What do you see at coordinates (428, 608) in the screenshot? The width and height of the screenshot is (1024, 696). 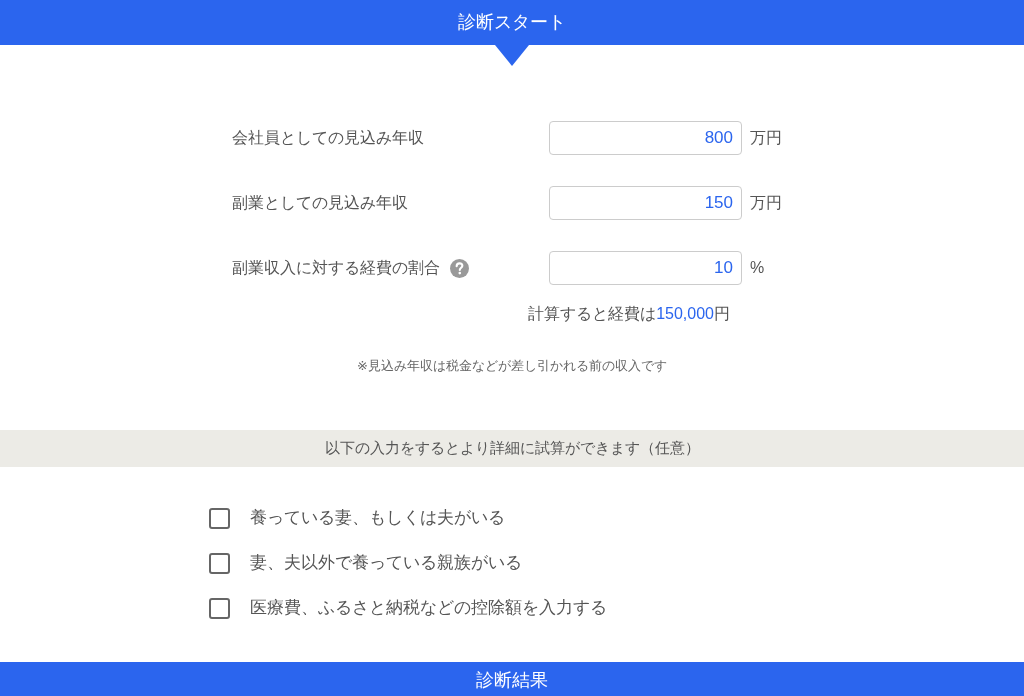 I see `checkbox-label: 医療費、ふるさと納税などの控除額を入力する` at bounding box center [428, 608].